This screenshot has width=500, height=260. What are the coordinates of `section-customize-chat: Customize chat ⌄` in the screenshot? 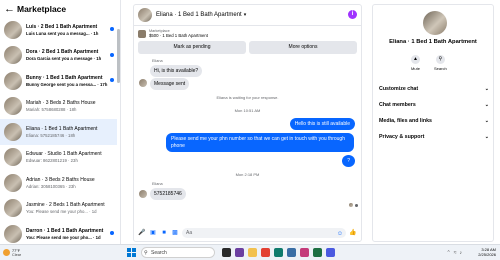 It's located at (434, 89).